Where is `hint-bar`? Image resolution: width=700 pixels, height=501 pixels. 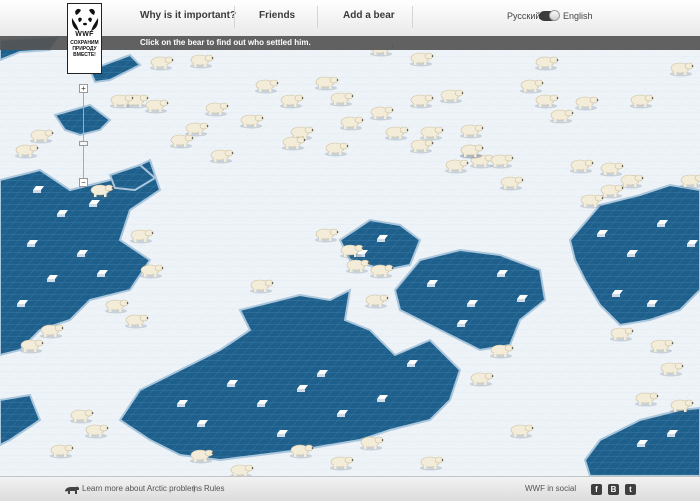 hint-bar is located at coordinates (350, 43).